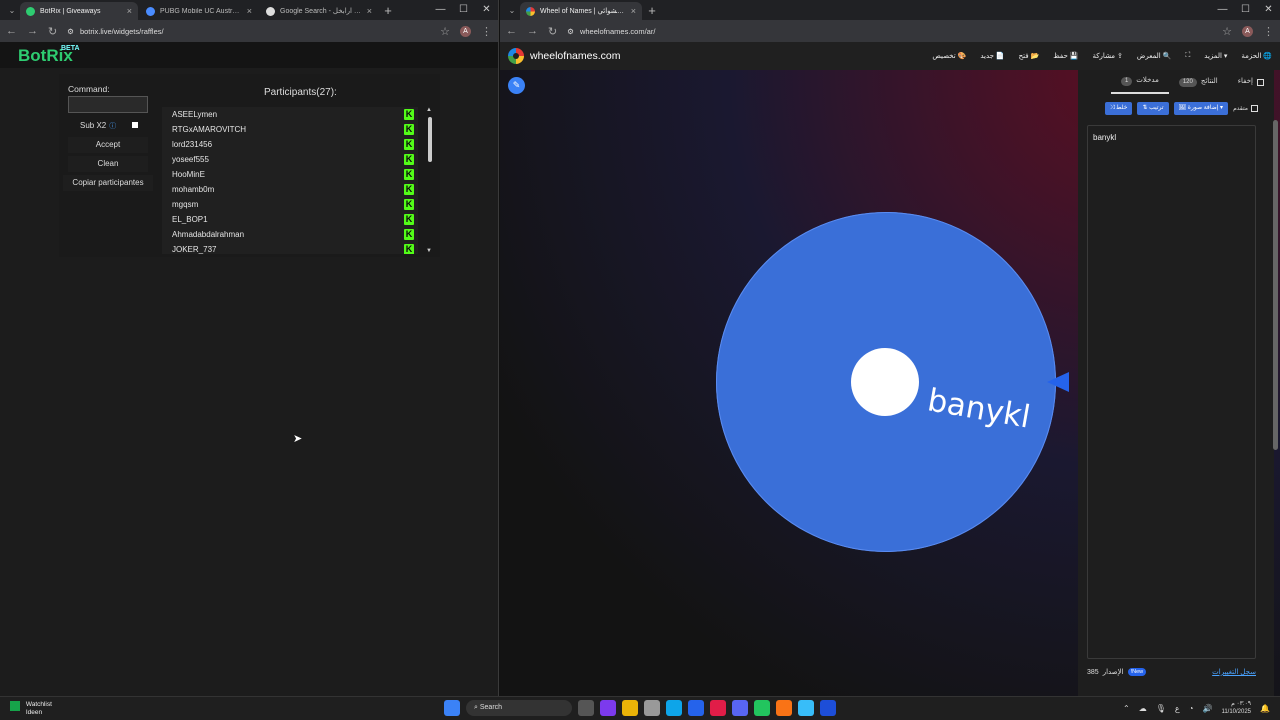 This screenshot has height=720, width=1280. Describe the element at coordinates (1171, 392) in the screenshot. I see `entries-textarea: banykl` at that location.